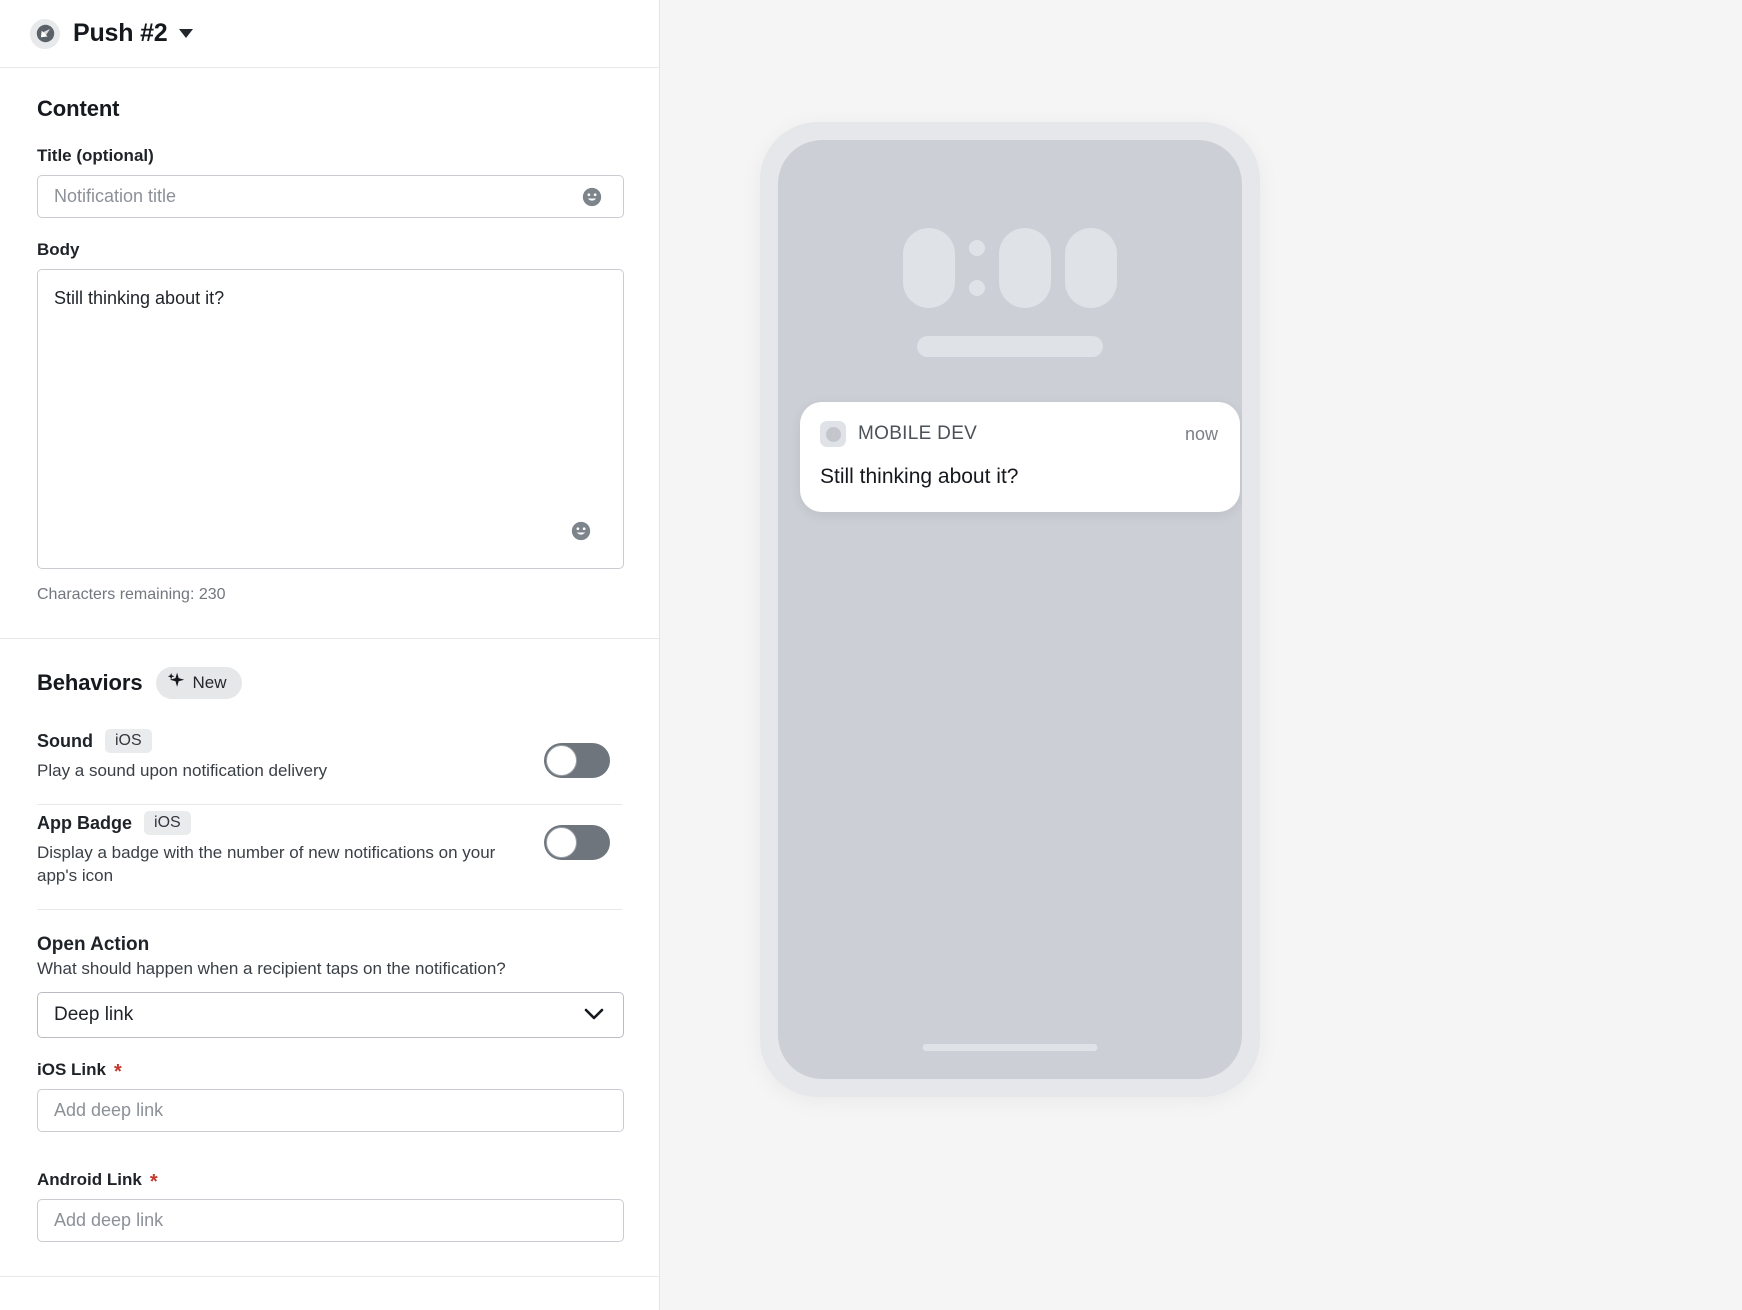 This screenshot has width=1742, height=1310. I want to click on characters-remaining-text: Characters remaining: 230, so click(131, 594).